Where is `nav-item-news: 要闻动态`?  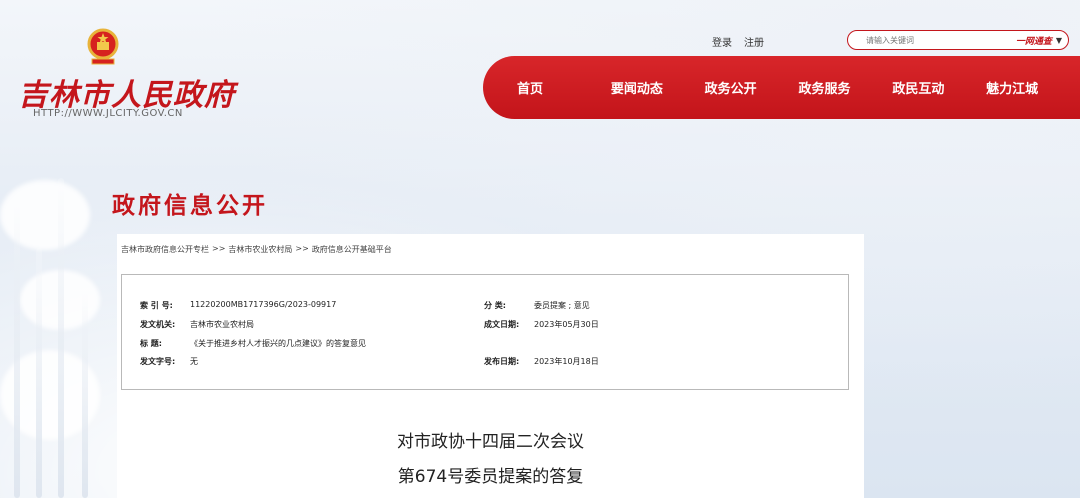 nav-item-news: 要闻动态 is located at coordinates (658, 87).